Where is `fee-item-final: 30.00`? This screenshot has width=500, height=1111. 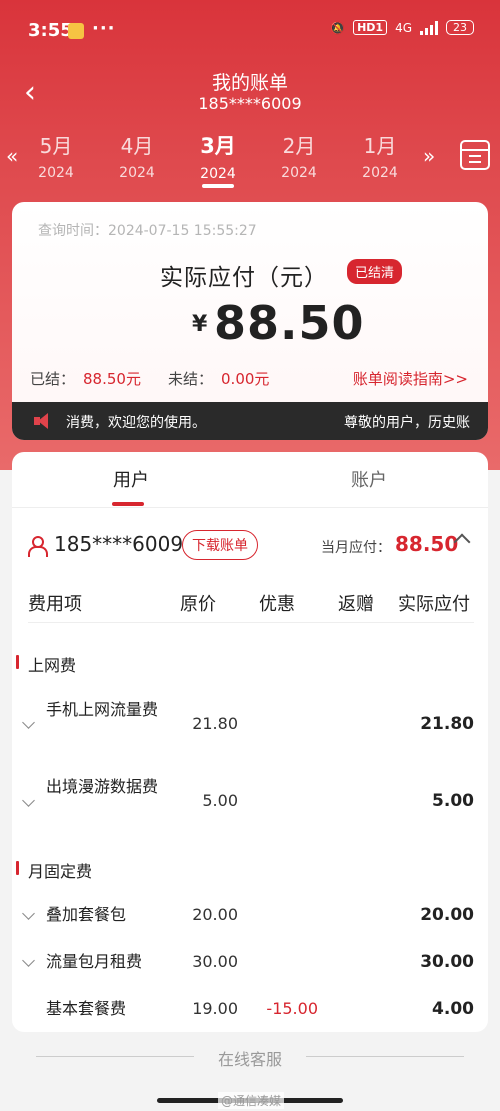 fee-item-final: 30.00 is located at coordinates (447, 962).